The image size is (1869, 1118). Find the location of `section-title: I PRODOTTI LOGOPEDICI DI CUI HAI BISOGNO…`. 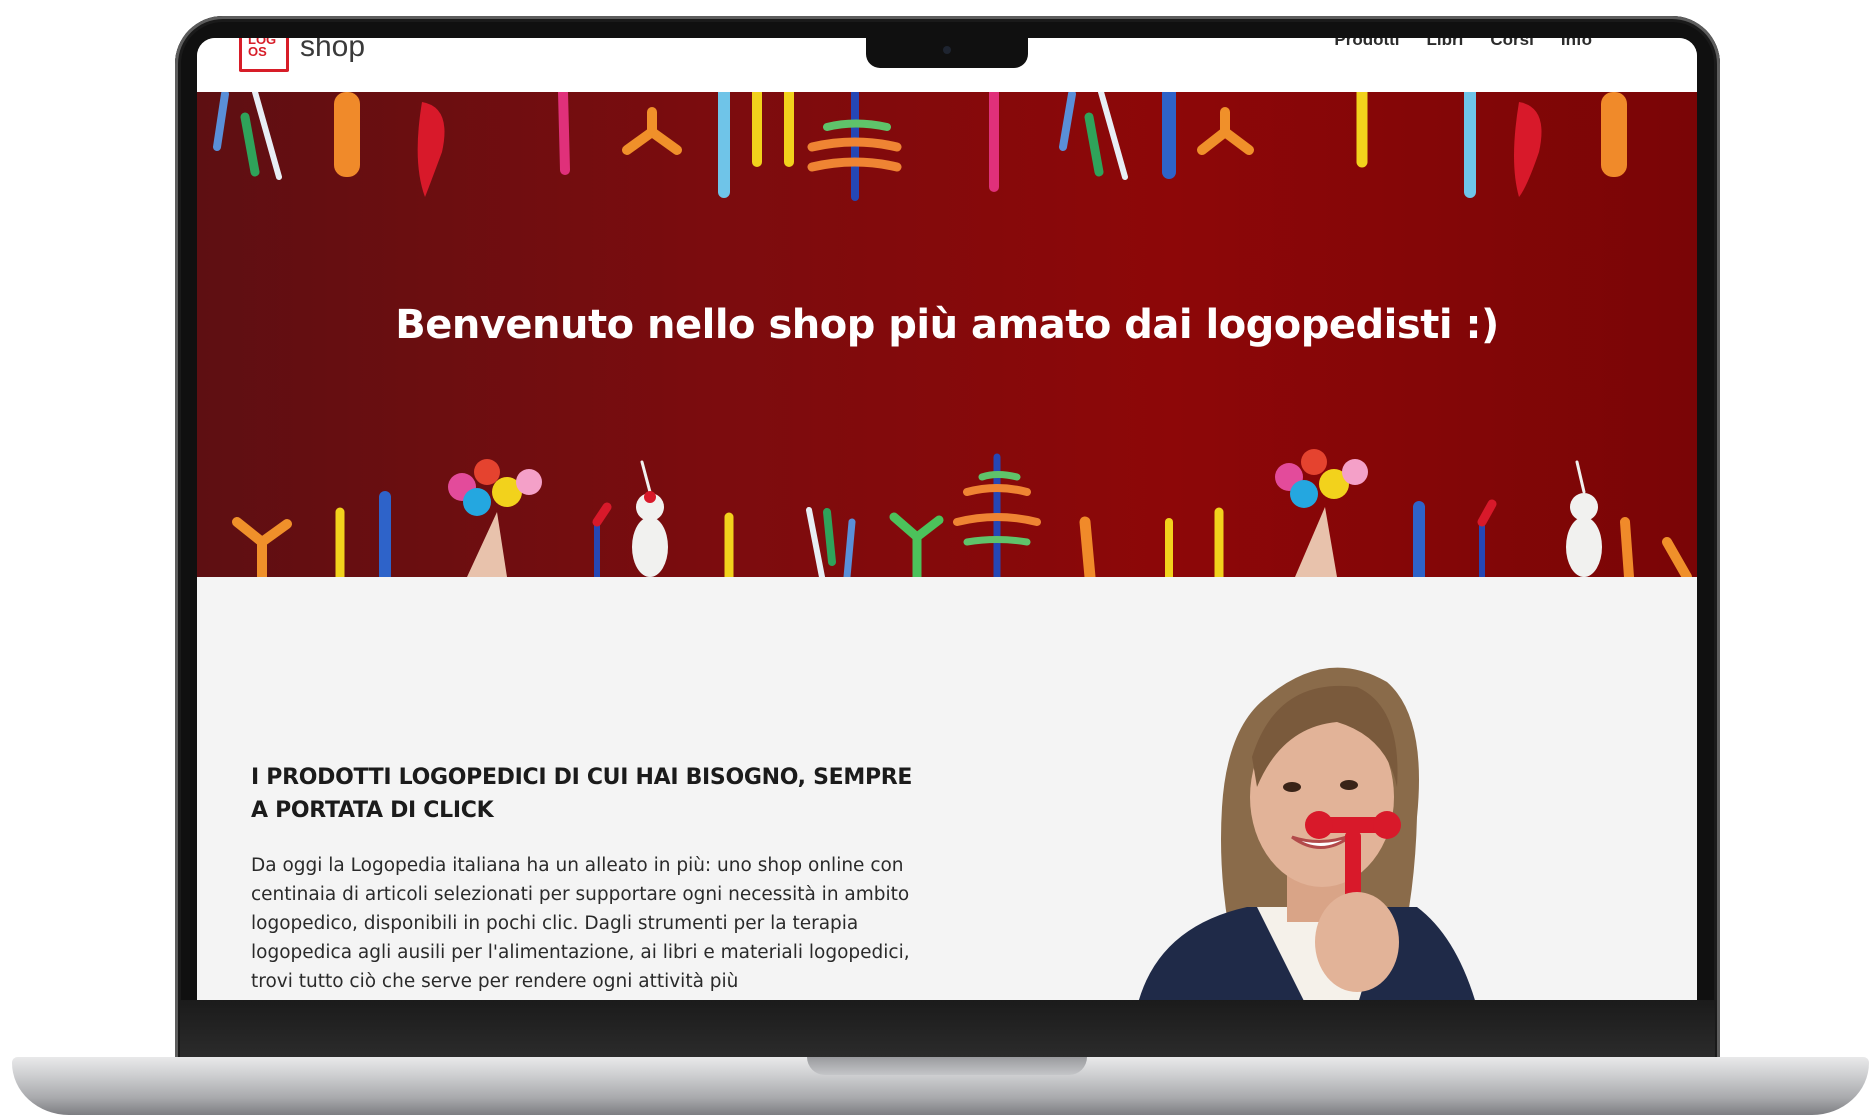

section-title: I PRODOTTI LOGOPEDICI DI CUI HAI BISOGNO… is located at coordinates (582, 794).